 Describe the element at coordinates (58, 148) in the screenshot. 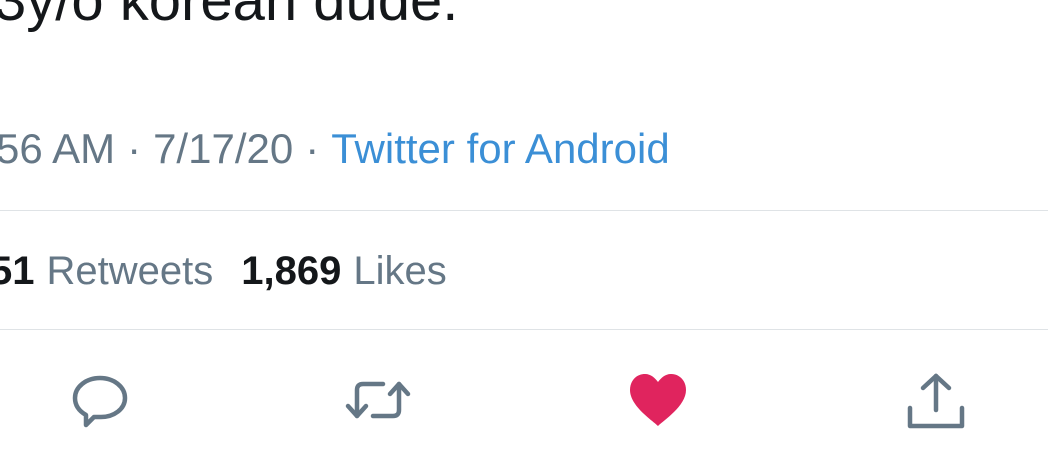

I see `tweet-time: 56 AM` at that location.